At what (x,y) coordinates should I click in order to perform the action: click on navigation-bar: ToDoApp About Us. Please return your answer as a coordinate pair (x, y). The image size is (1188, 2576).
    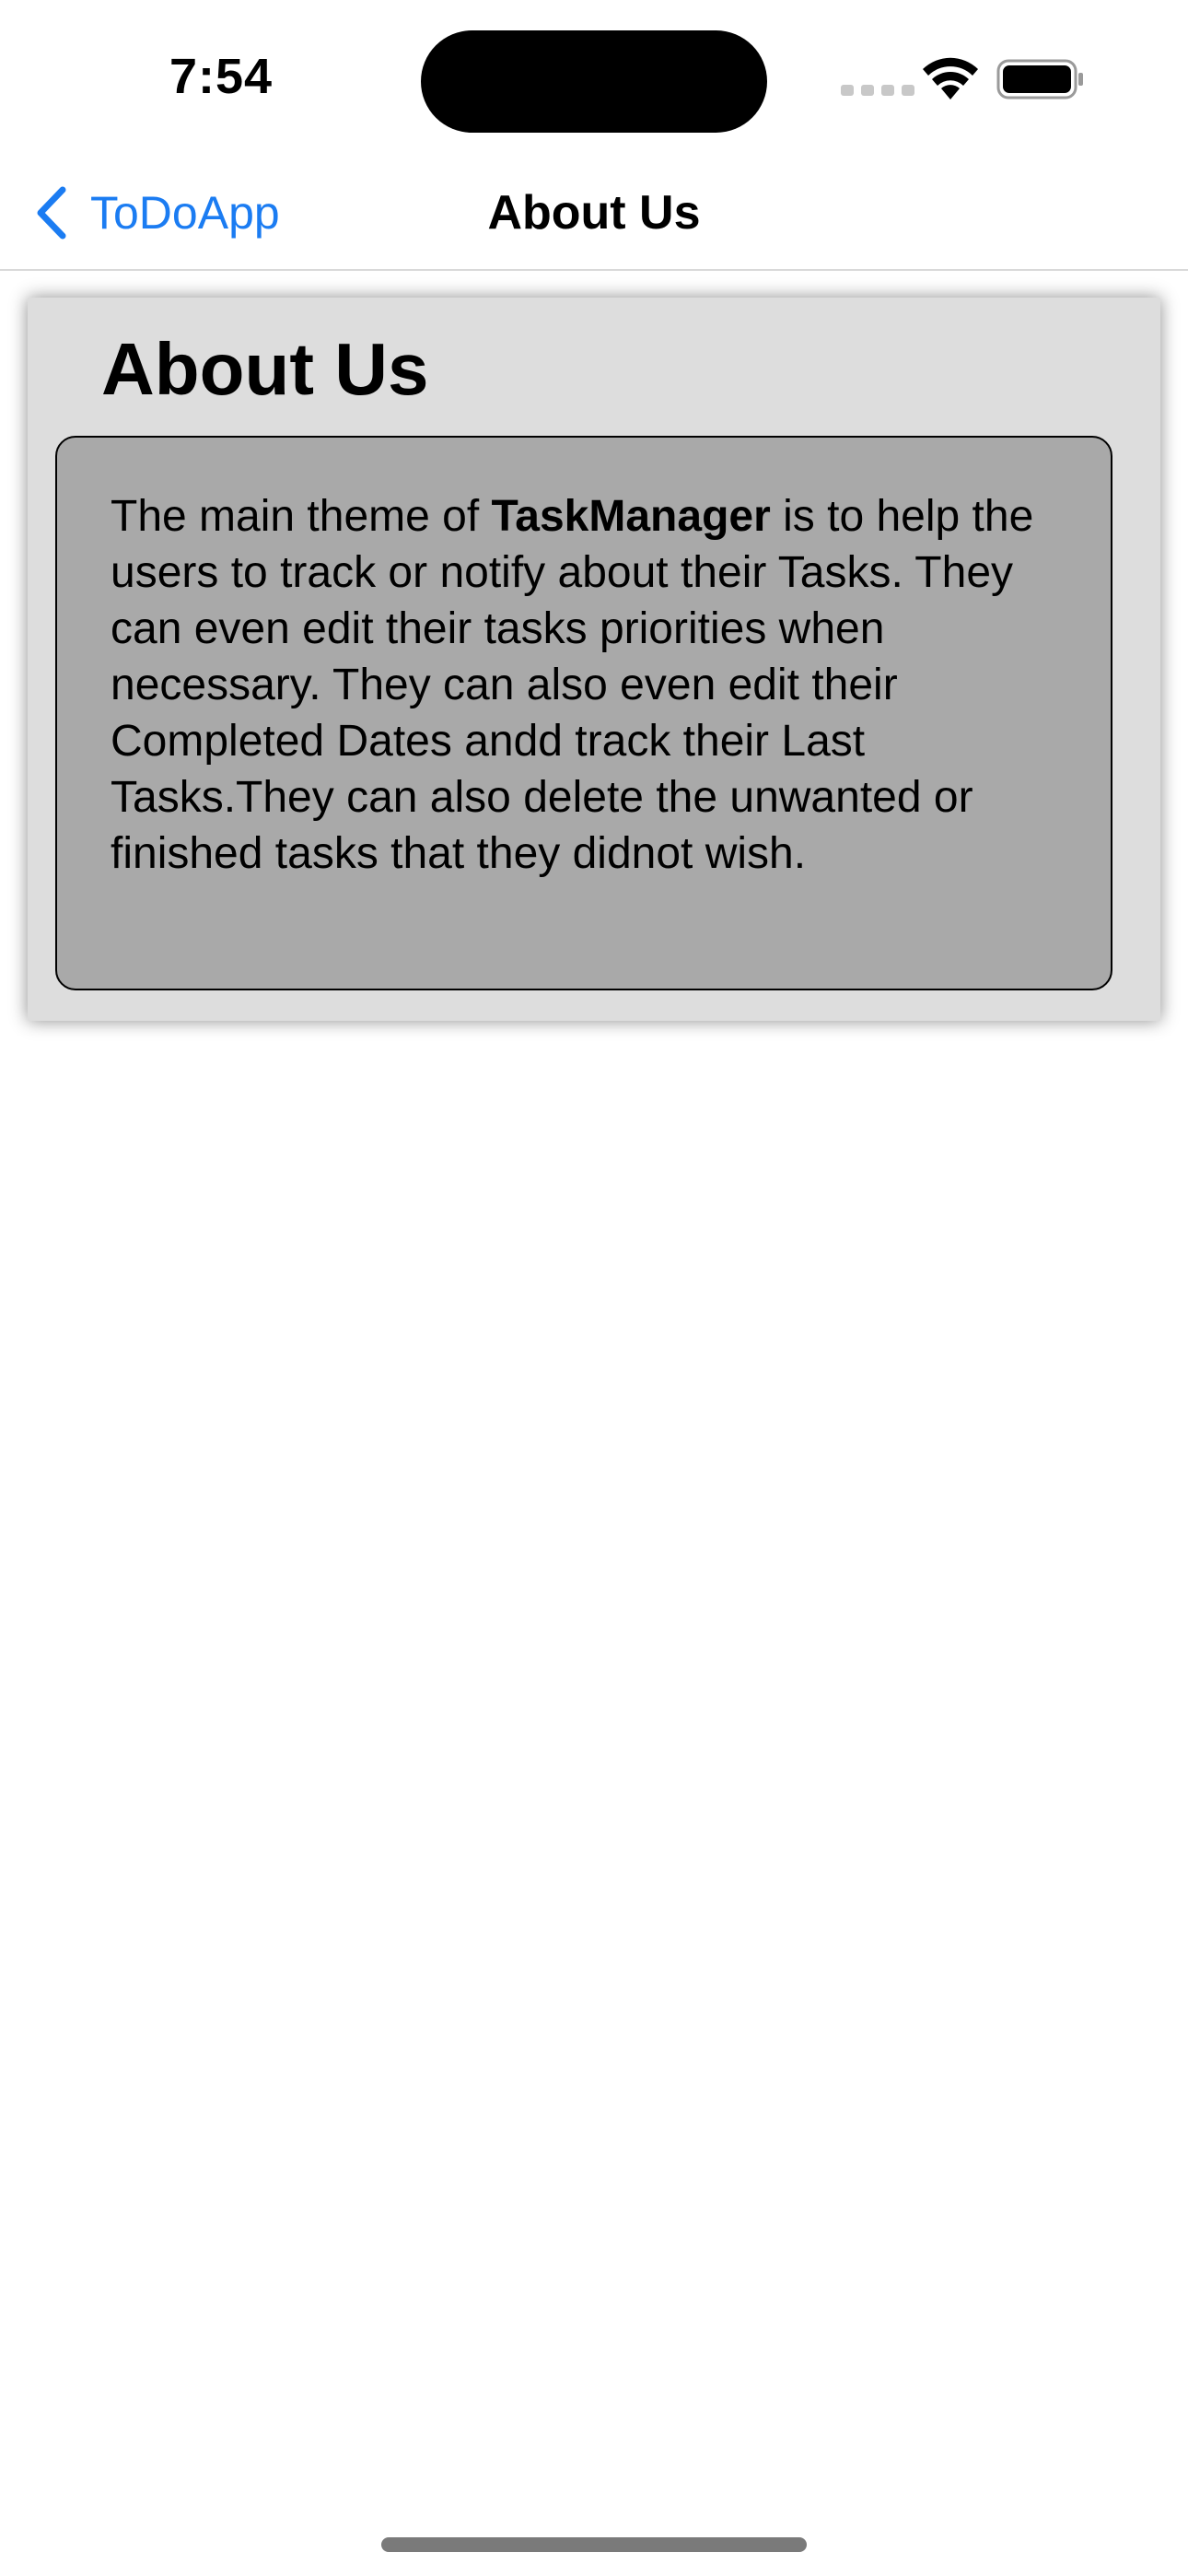
    Looking at the image, I should click on (594, 214).